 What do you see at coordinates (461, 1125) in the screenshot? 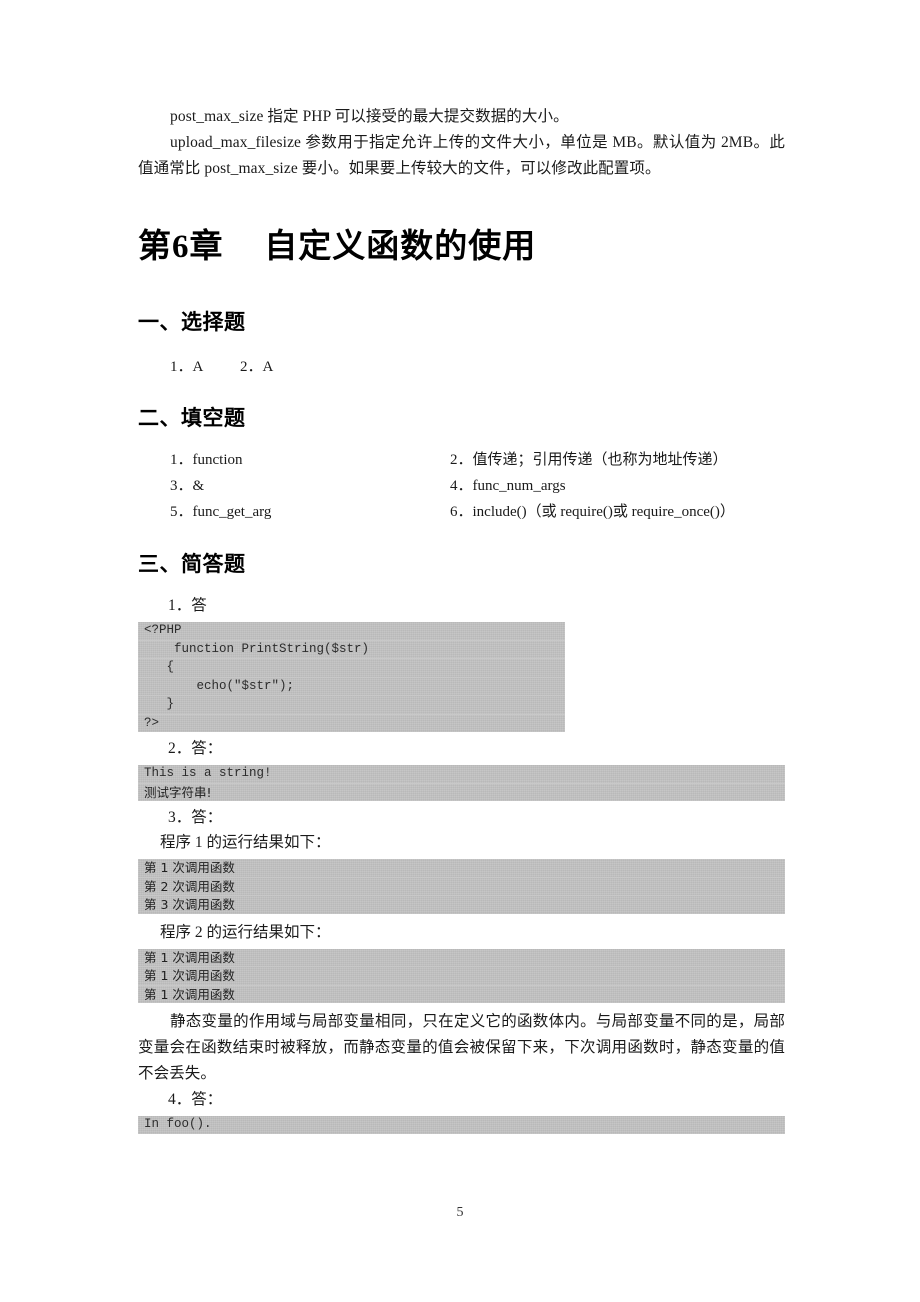
I see `code-block-5: In foo().` at bounding box center [461, 1125].